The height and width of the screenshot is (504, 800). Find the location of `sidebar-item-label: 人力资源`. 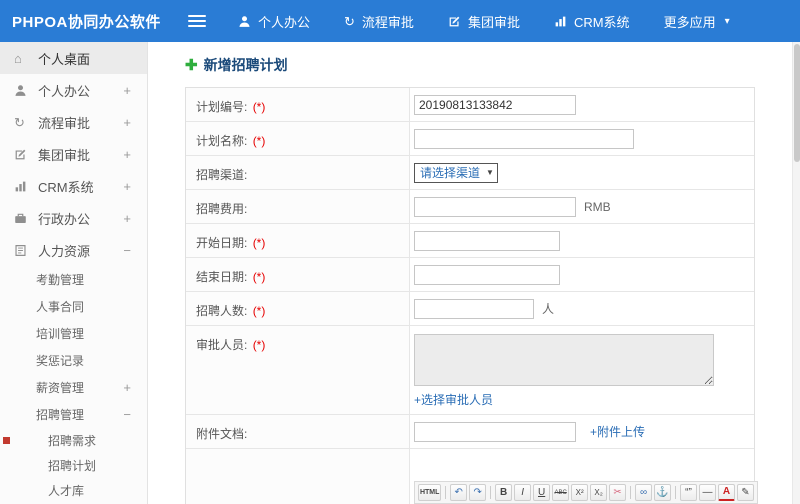

sidebar-item-label: 人力资源 is located at coordinates (64, 251).